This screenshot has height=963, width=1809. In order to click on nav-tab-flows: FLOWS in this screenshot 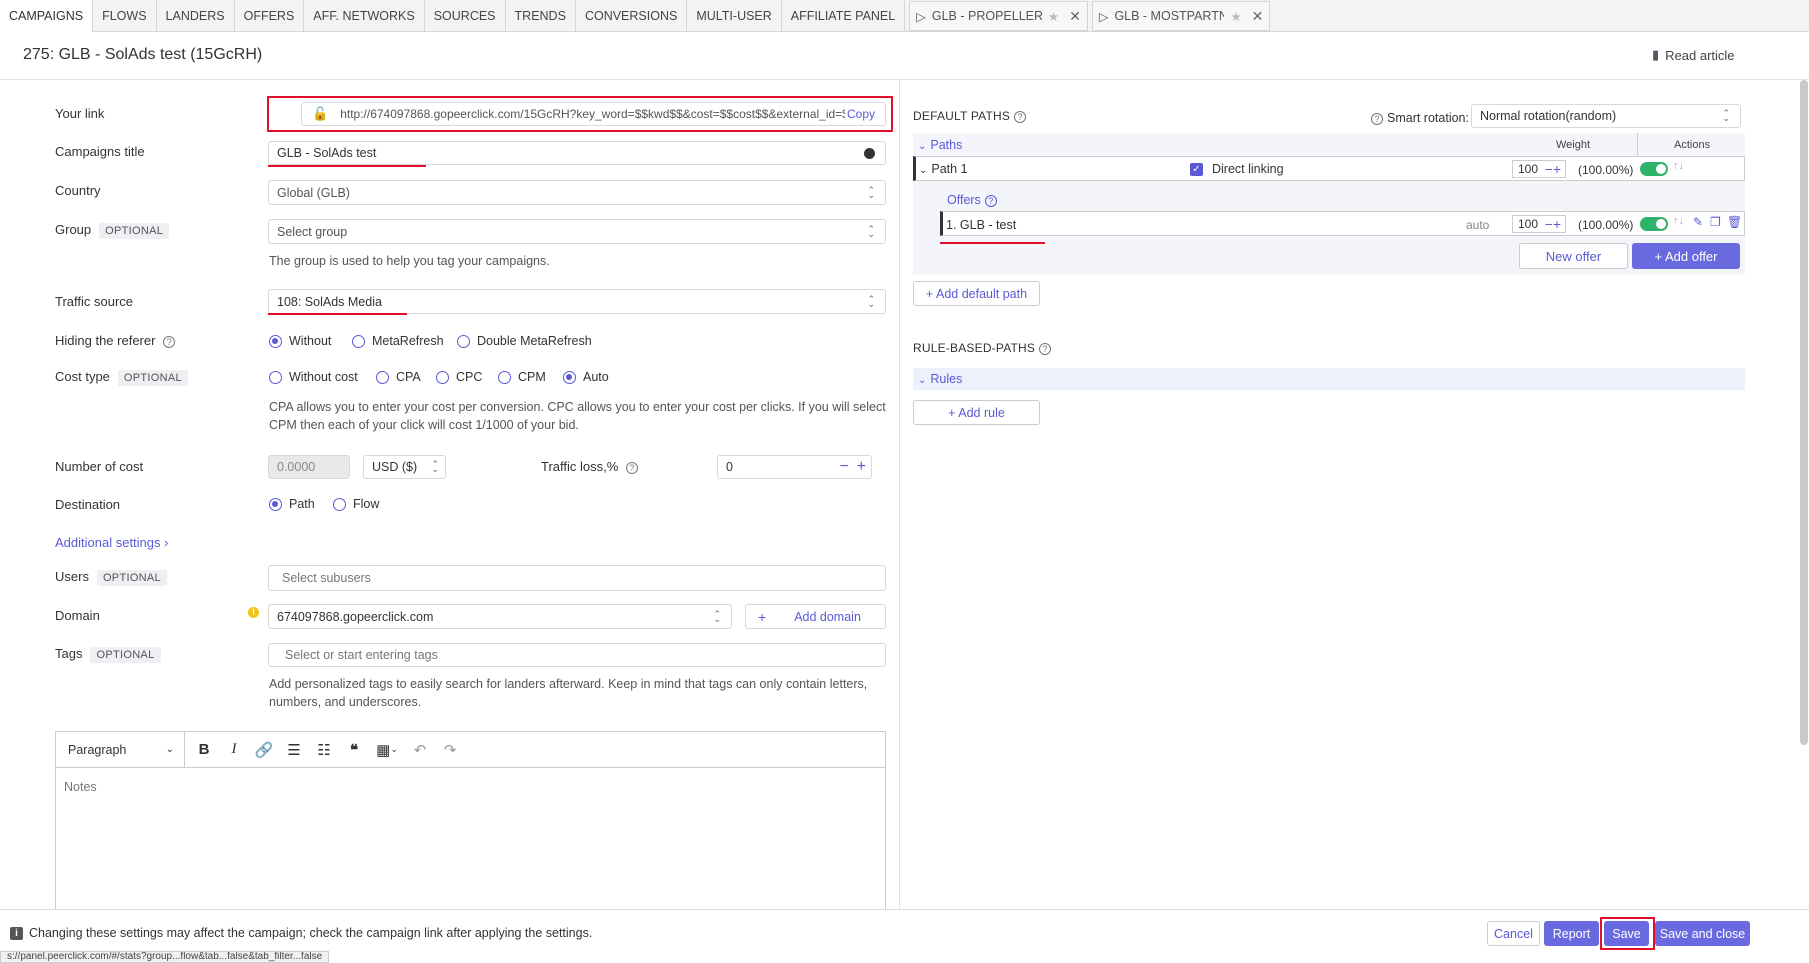, I will do `click(125, 16)`.